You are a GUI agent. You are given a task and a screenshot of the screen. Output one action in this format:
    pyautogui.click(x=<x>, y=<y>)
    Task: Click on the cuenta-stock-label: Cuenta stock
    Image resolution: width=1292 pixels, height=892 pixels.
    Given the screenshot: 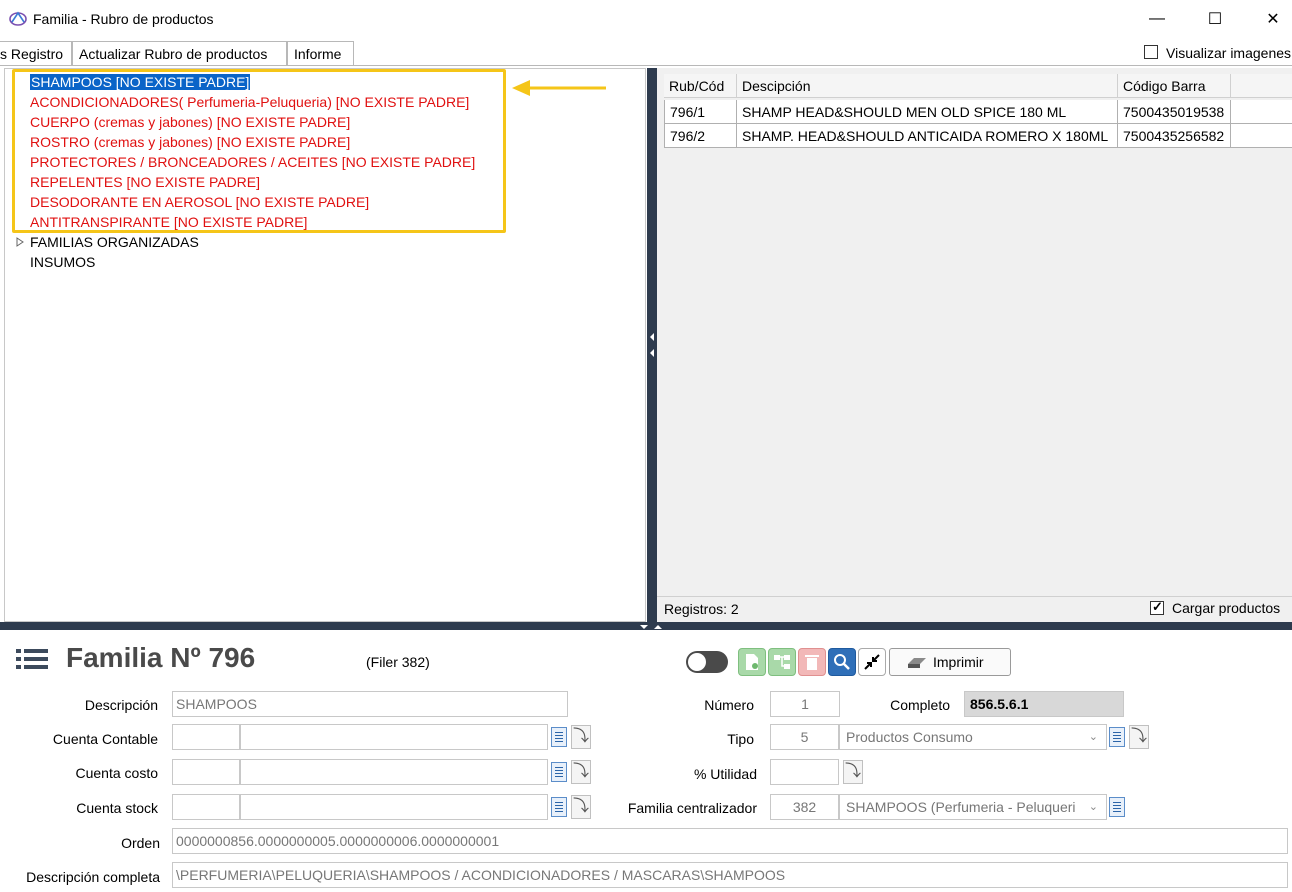 What is the action you would take?
    pyautogui.click(x=117, y=808)
    